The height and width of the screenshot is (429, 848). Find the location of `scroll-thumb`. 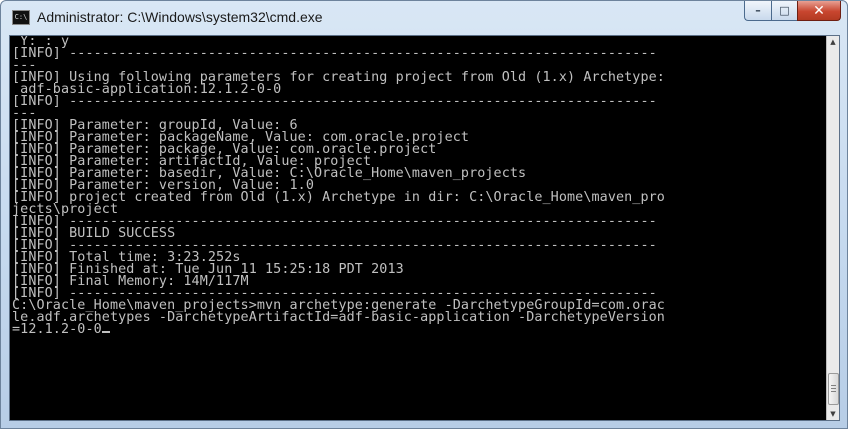

scroll-thumb is located at coordinates (833, 389).